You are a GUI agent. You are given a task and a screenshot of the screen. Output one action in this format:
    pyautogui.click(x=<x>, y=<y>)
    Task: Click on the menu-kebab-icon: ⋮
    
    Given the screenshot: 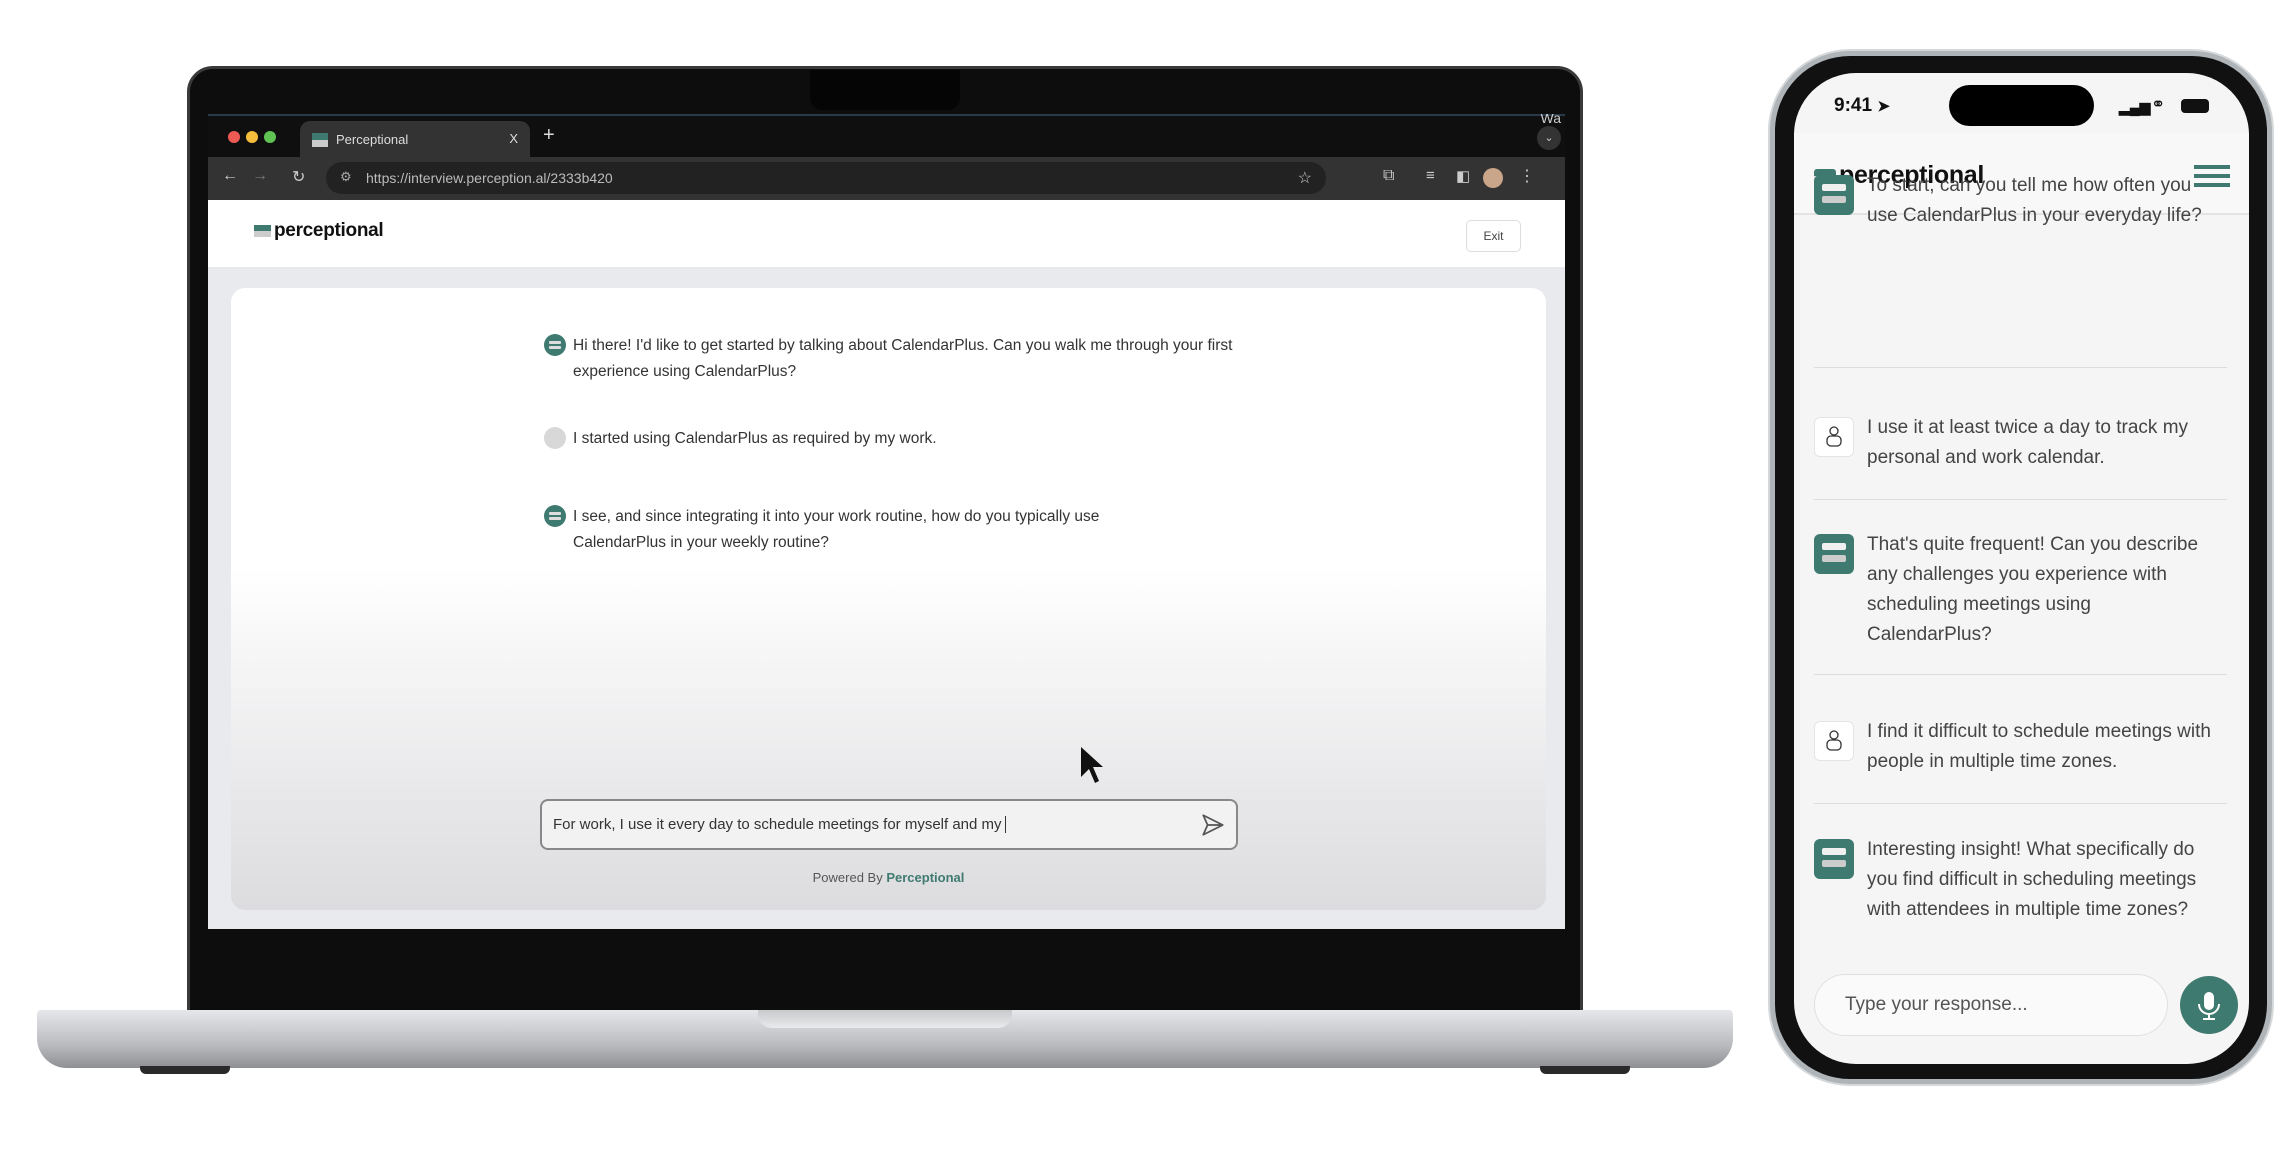 What is the action you would take?
    pyautogui.click(x=1527, y=176)
    